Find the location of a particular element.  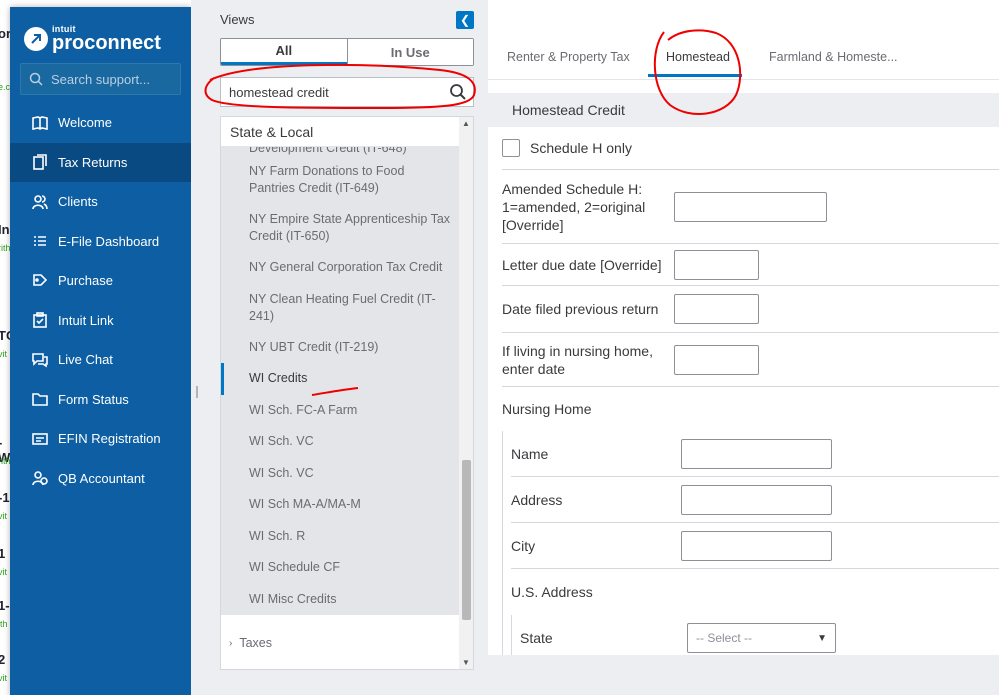

people-icon is located at coordinates (40, 201).